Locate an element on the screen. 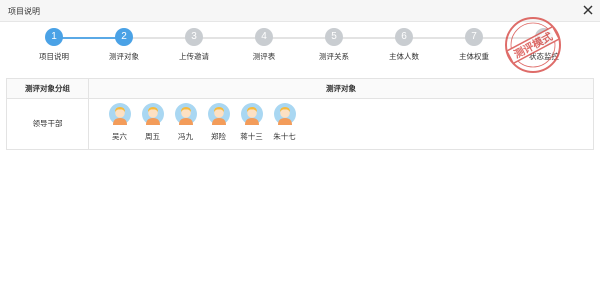 This screenshot has width=600, height=301. step-number: 3 is located at coordinates (194, 37).